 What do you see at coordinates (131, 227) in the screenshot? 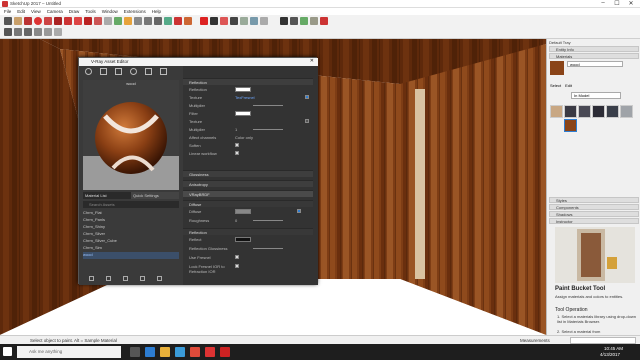
I see `list-item: Chrm_Shiny` at bounding box center [131, 227].